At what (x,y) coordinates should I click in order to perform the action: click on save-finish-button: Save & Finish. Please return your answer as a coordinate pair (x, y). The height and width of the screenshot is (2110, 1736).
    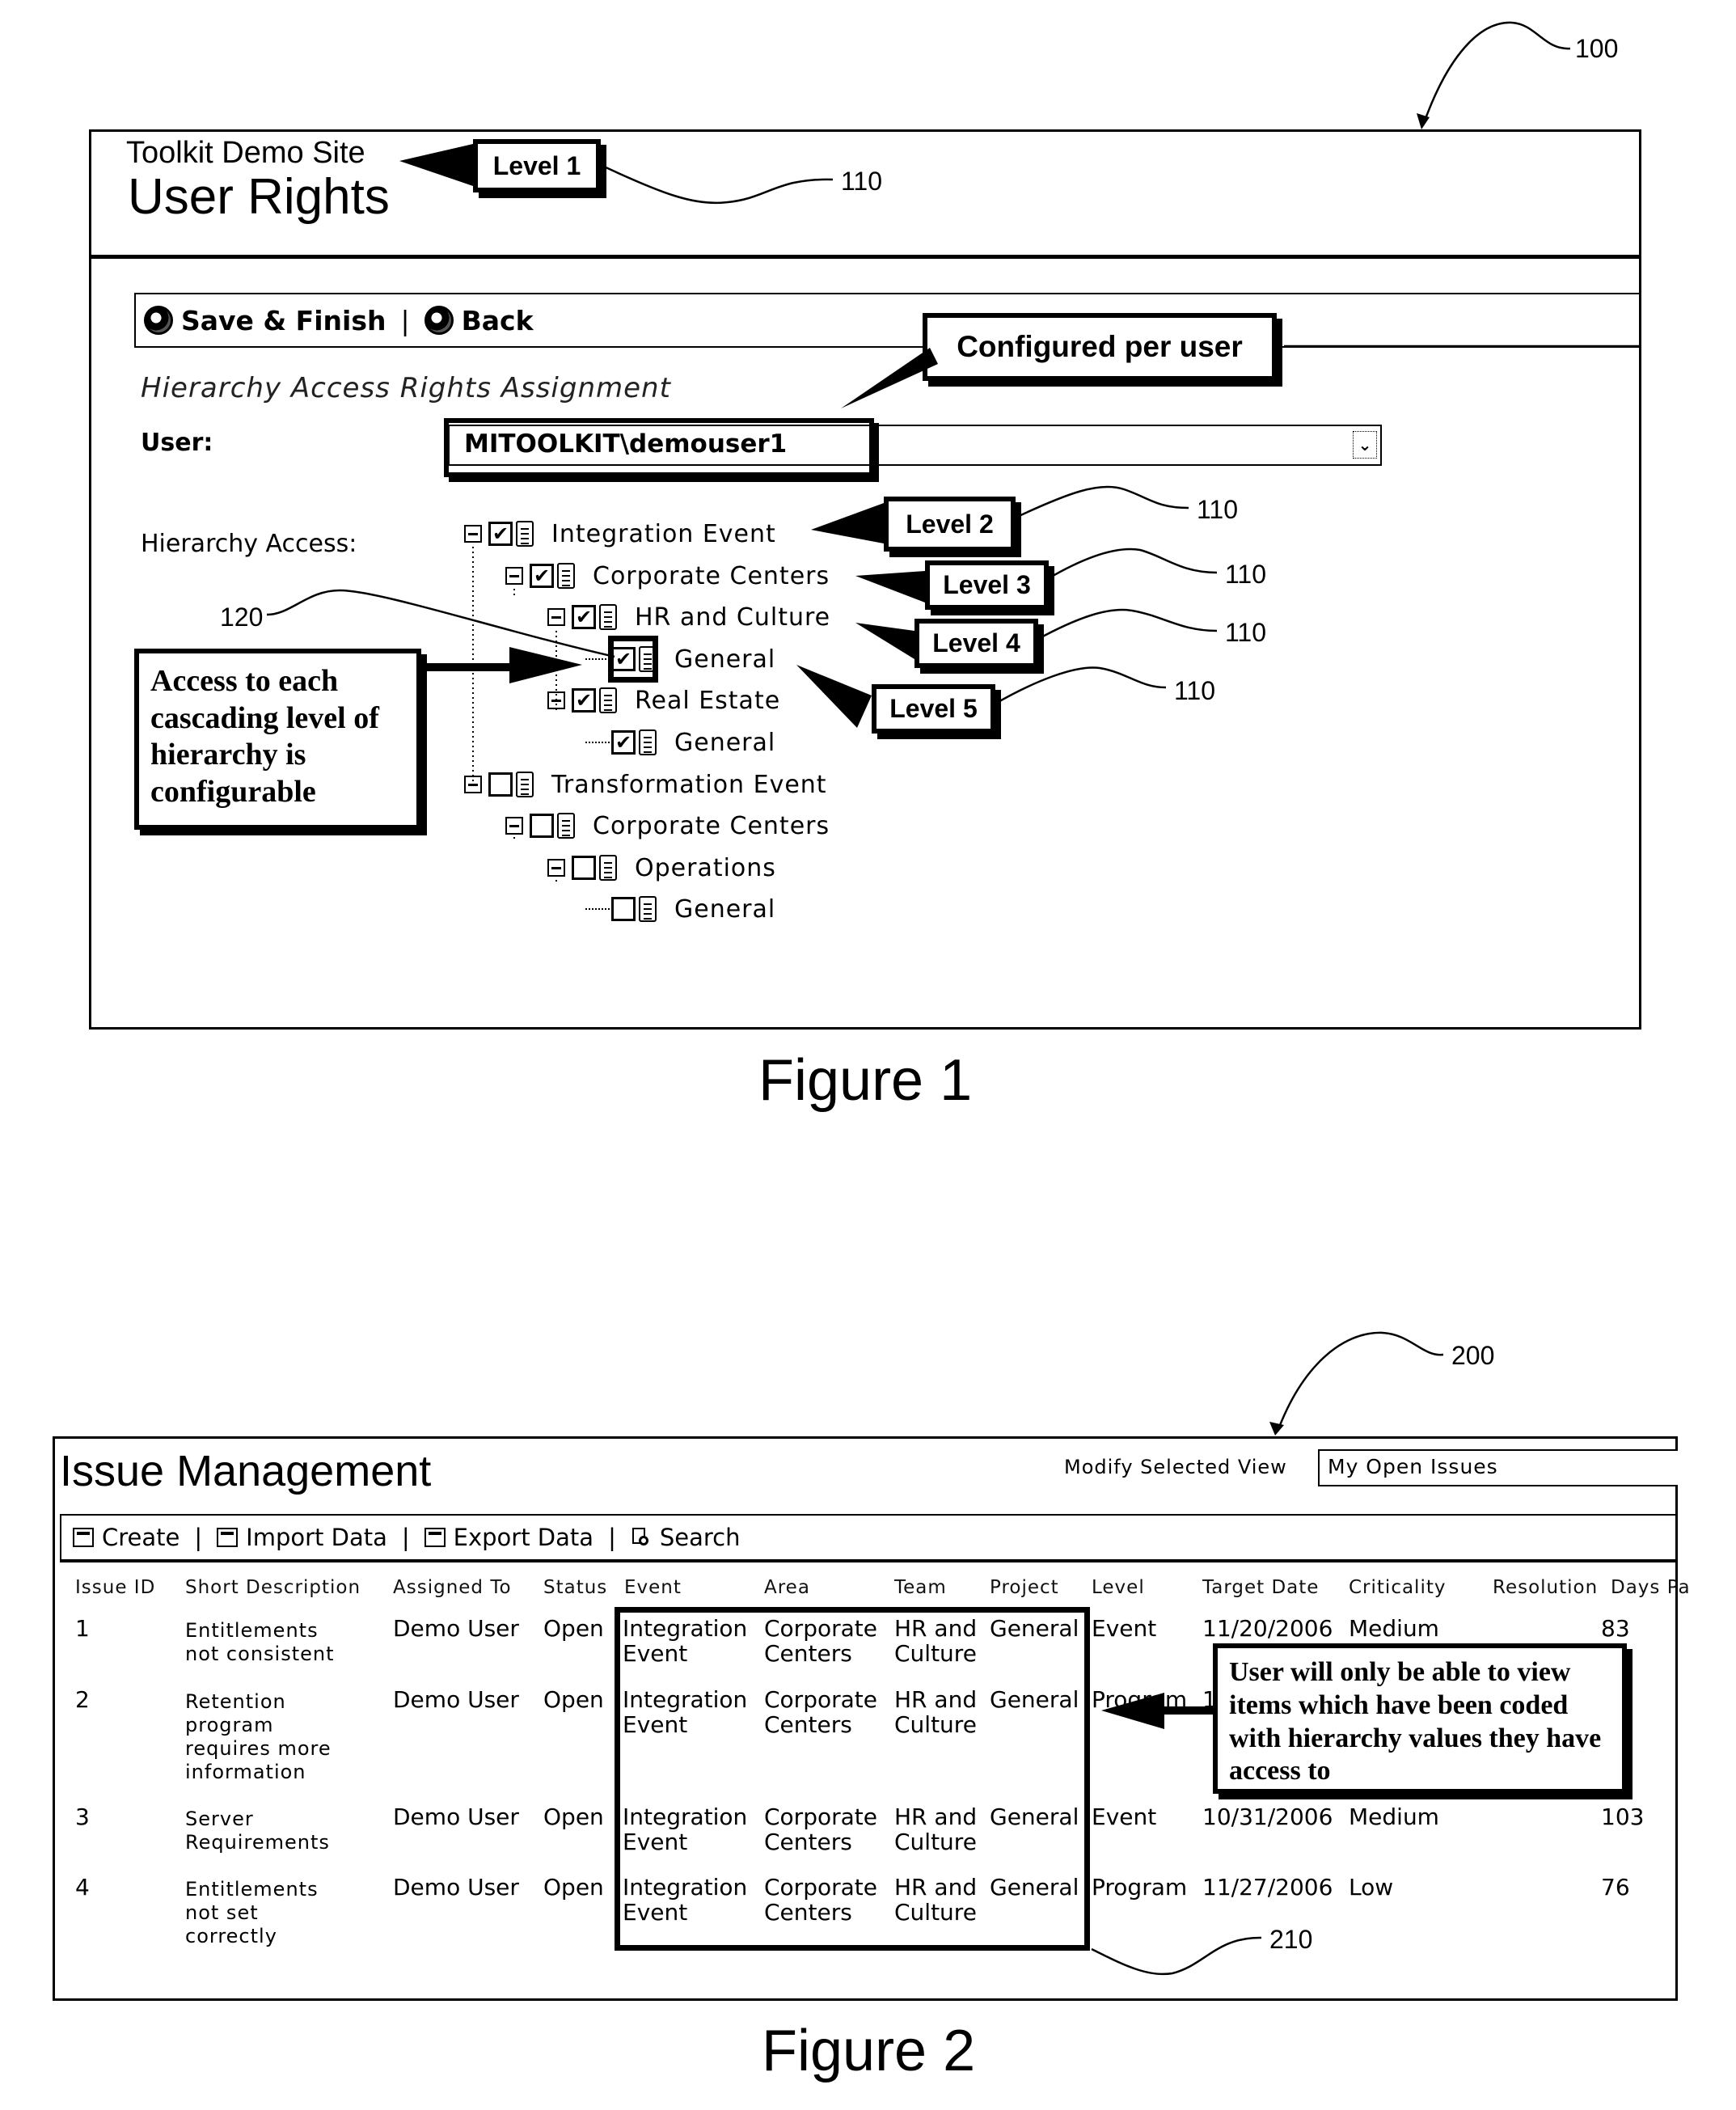
    Looking at the image, I should click on (265, 320).